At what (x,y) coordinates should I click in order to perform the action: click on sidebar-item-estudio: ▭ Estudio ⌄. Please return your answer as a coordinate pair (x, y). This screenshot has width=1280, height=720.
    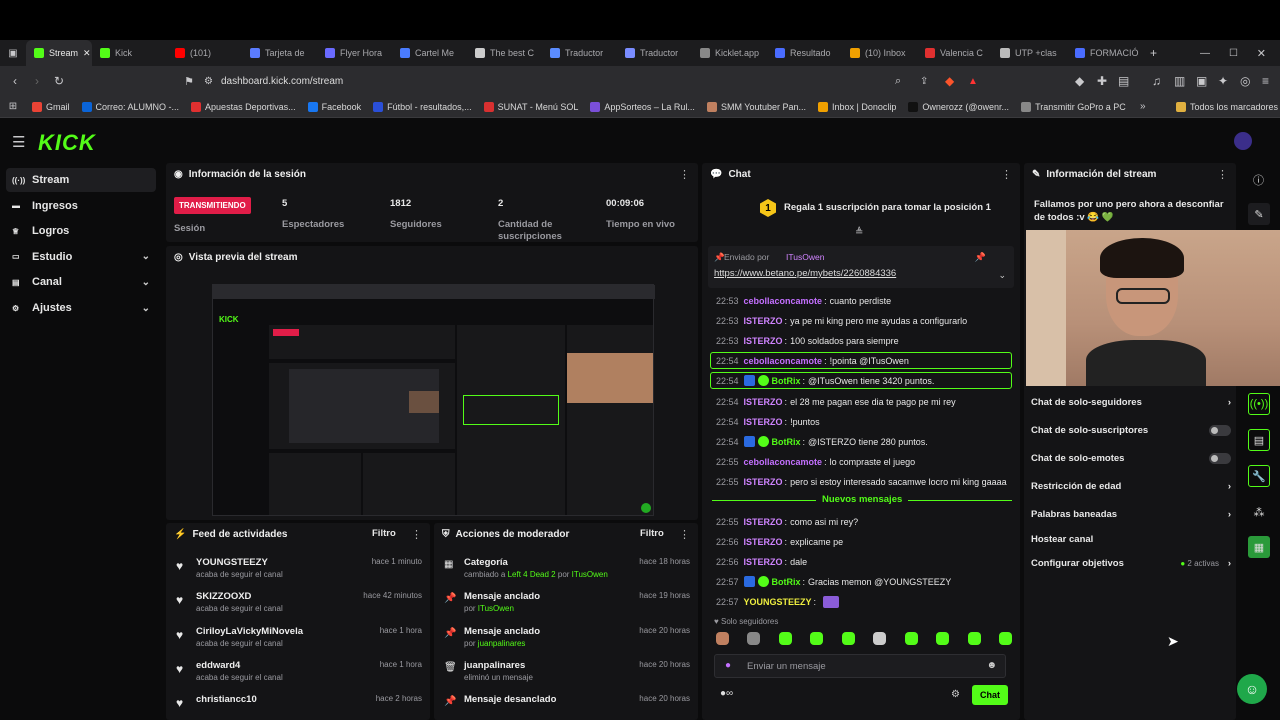
    Looking at the image, I should click on (81, 257).